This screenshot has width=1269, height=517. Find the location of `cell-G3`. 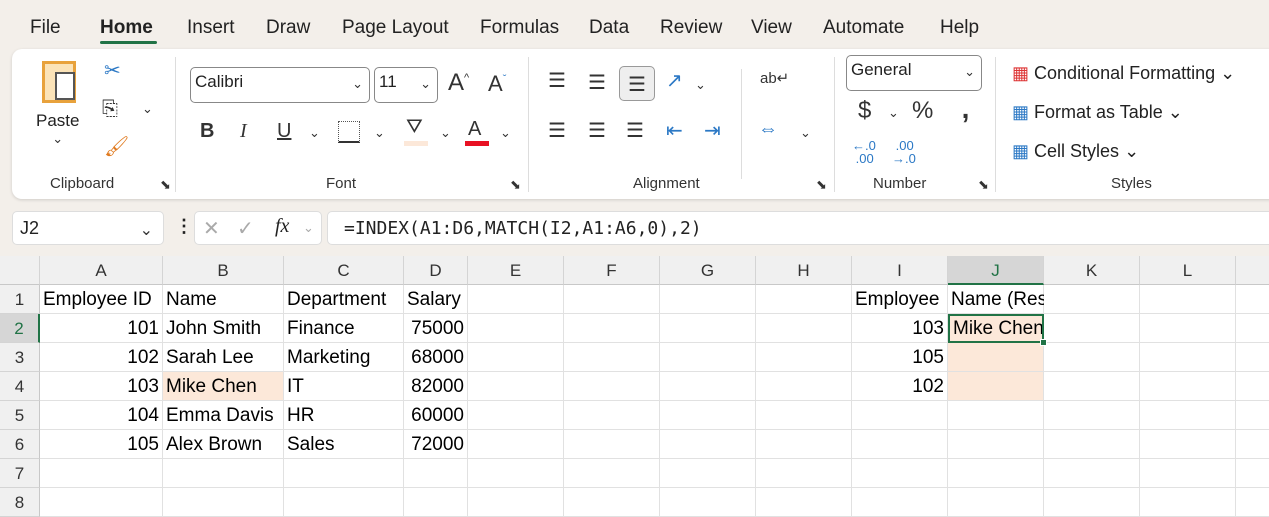

cell-G3 is located at coordinates (708, 357).